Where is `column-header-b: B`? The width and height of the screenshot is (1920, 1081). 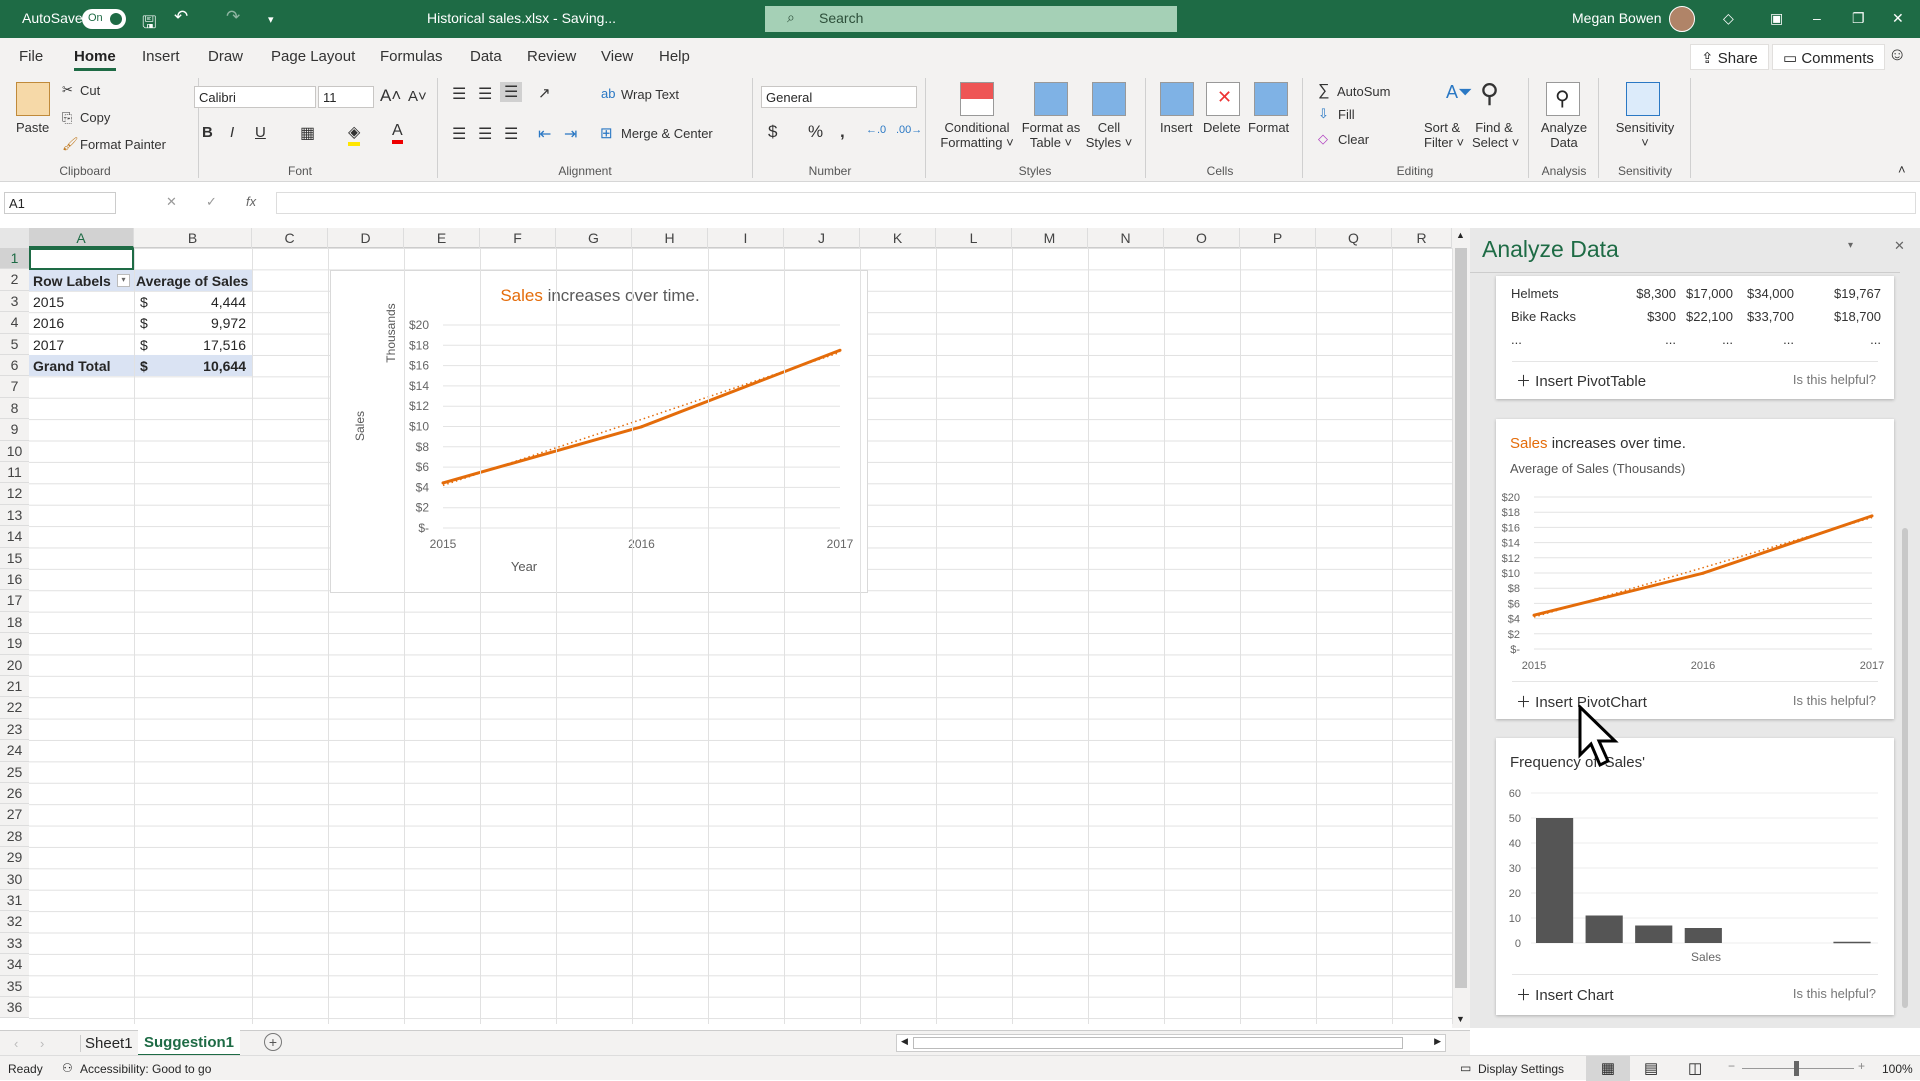
column-header-b: B is located at coordinates (193, 238).